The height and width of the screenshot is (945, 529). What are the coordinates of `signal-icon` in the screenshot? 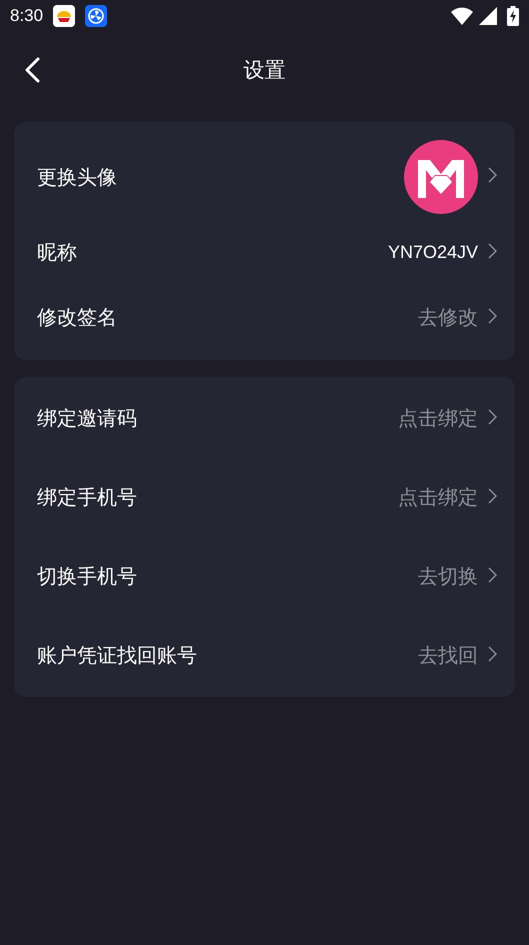 It's located at (488, 16).